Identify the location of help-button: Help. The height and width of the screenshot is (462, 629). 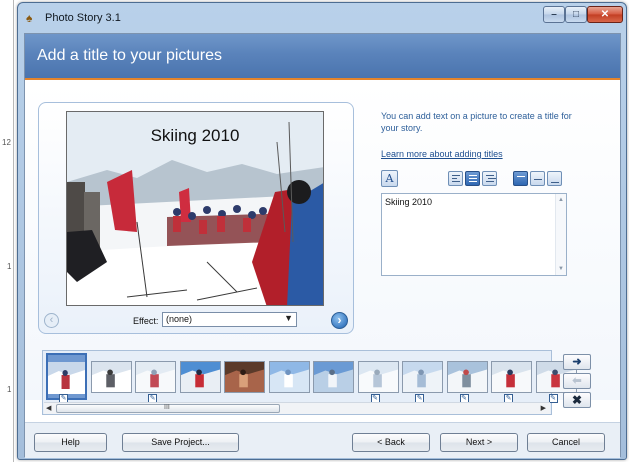
(70, 442).